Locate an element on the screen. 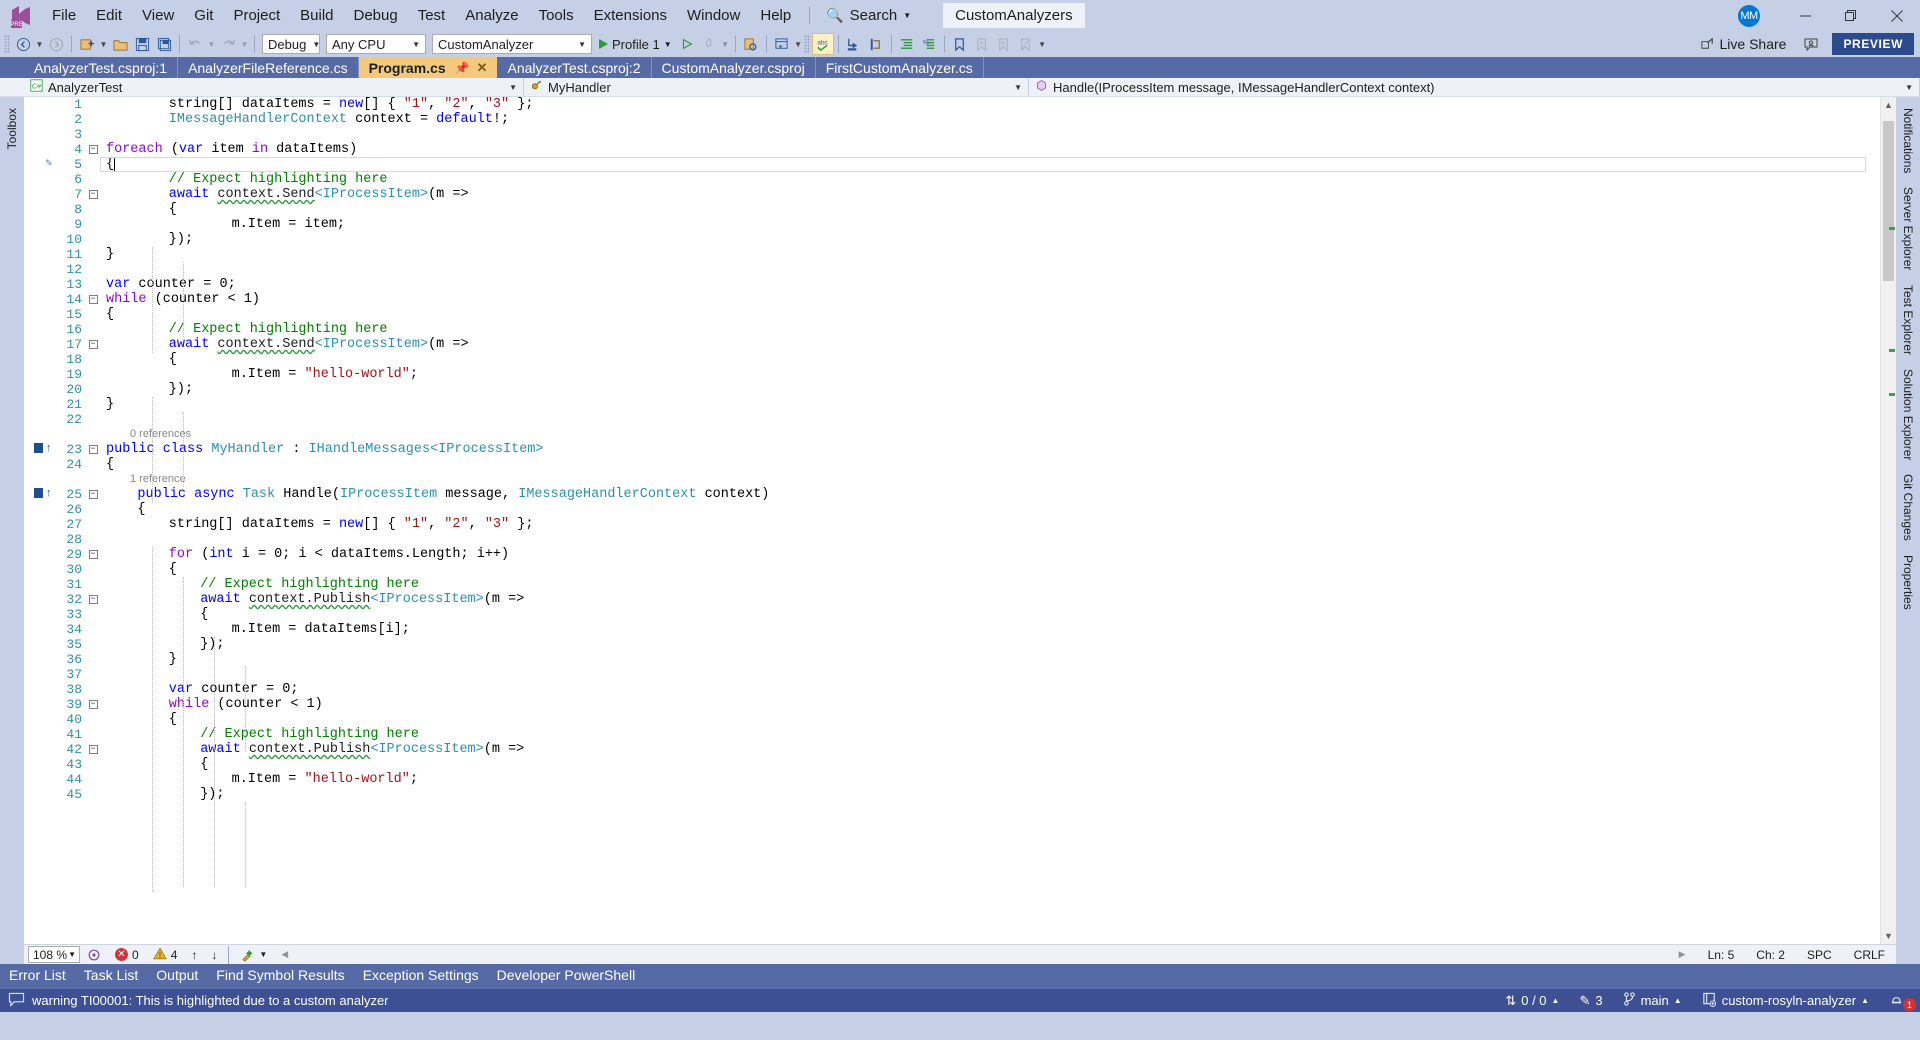 Image resolution: width=1920 pixels, height=1040 pixels. code-line: 9 m.Item = item; is located at coordinates (960, 224).